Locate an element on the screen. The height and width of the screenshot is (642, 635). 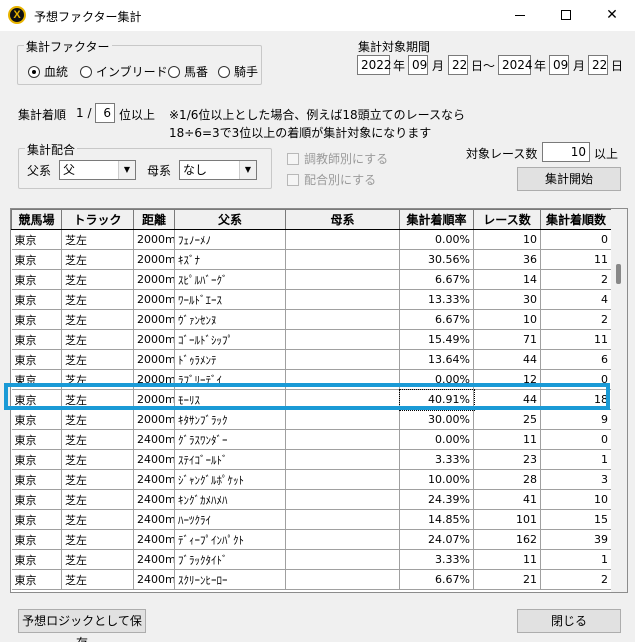
to-day-field: 22 is located at coordinates (598, 65).